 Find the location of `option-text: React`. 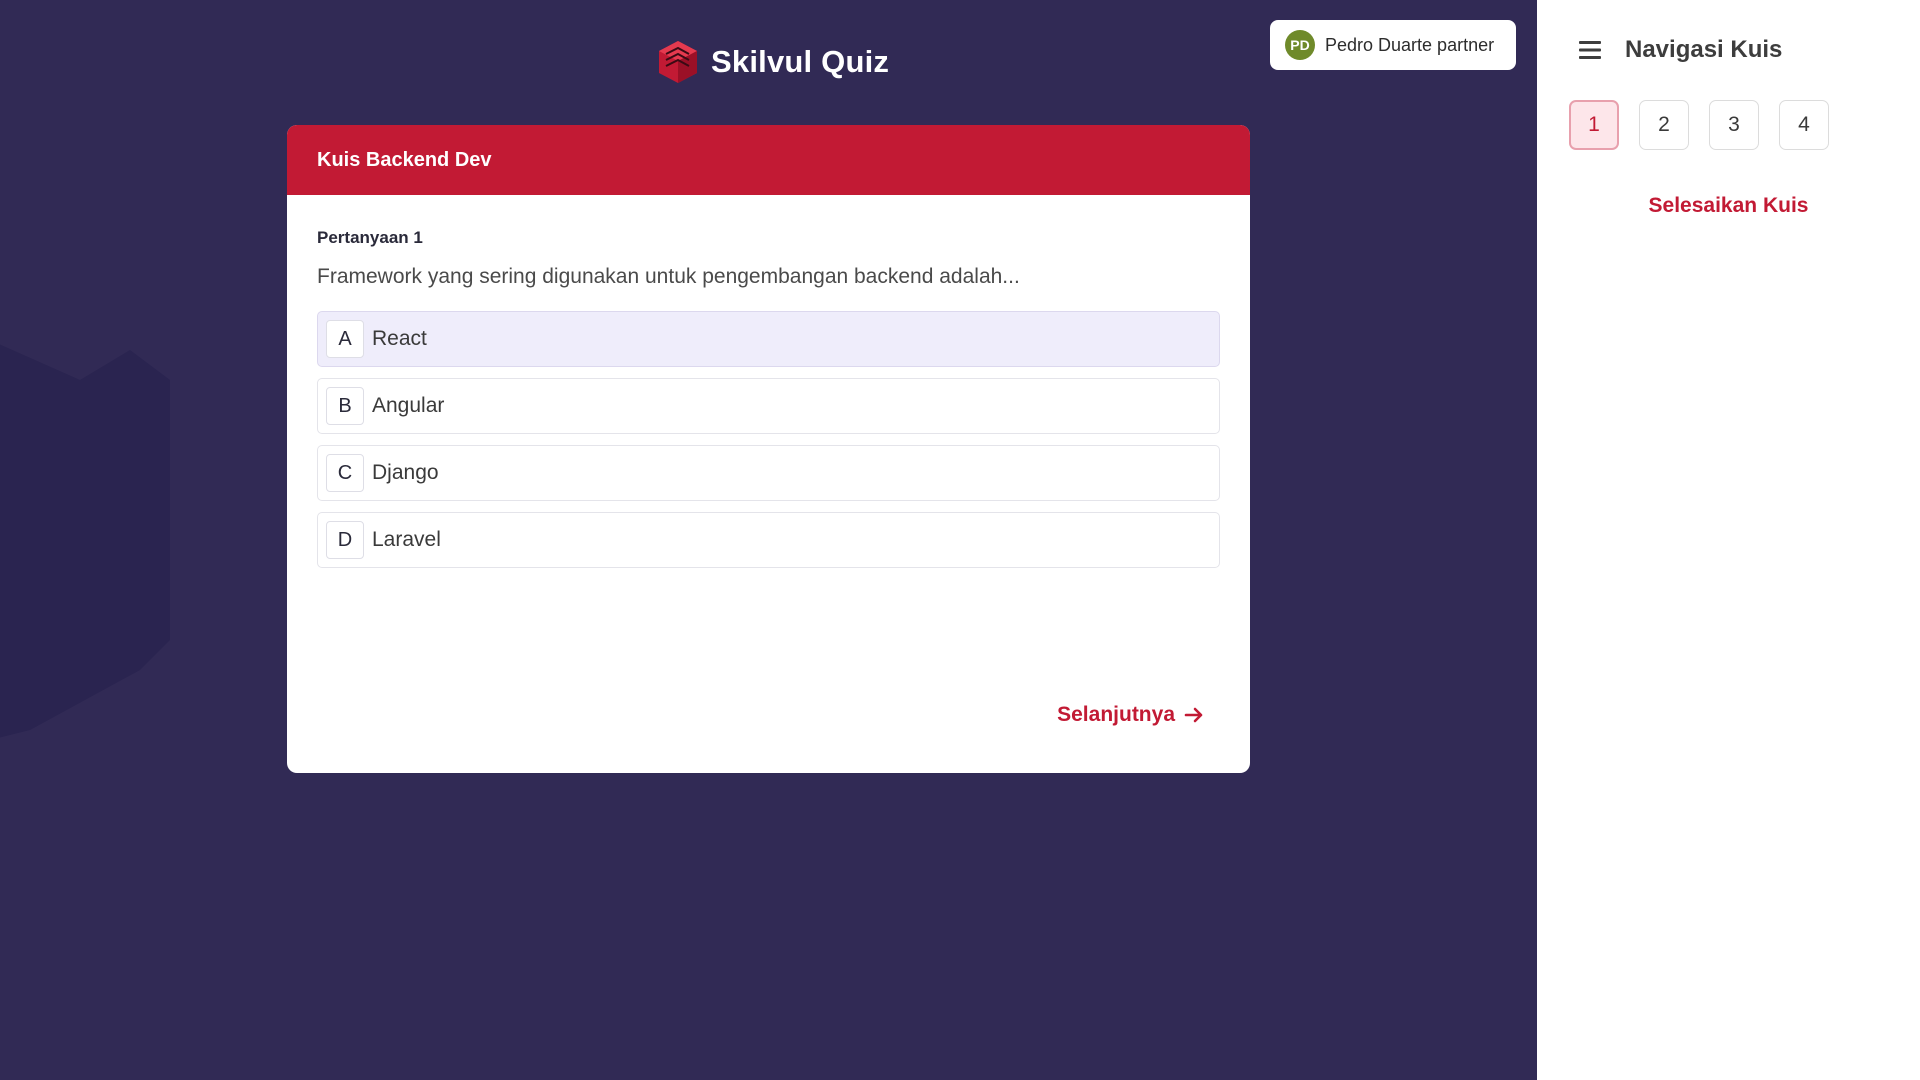

option-text: React is located at coordinates (399, 338).